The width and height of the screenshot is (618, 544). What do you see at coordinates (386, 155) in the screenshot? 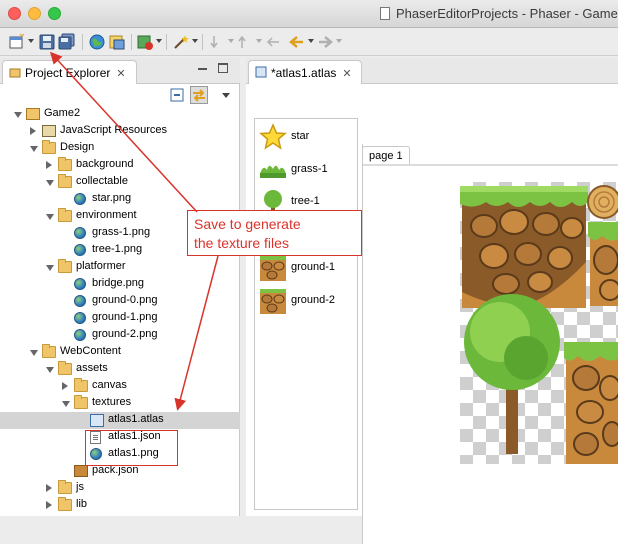
I see `tab-page-1: page 1` at bounding box center [386, 155].